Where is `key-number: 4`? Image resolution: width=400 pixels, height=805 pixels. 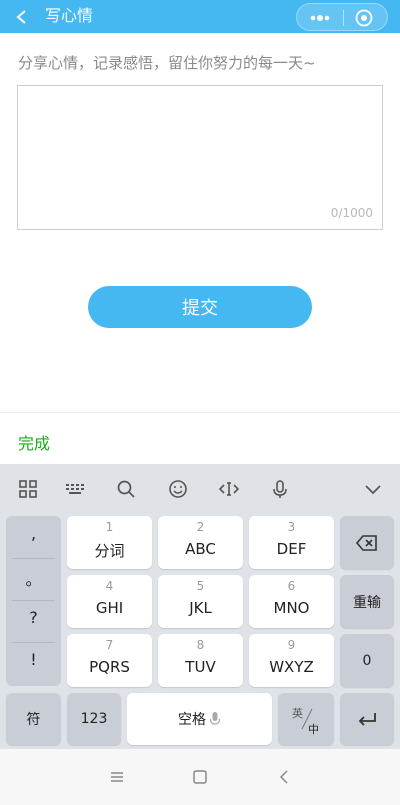
key-number: 4 is located at coordinates (109, 586).